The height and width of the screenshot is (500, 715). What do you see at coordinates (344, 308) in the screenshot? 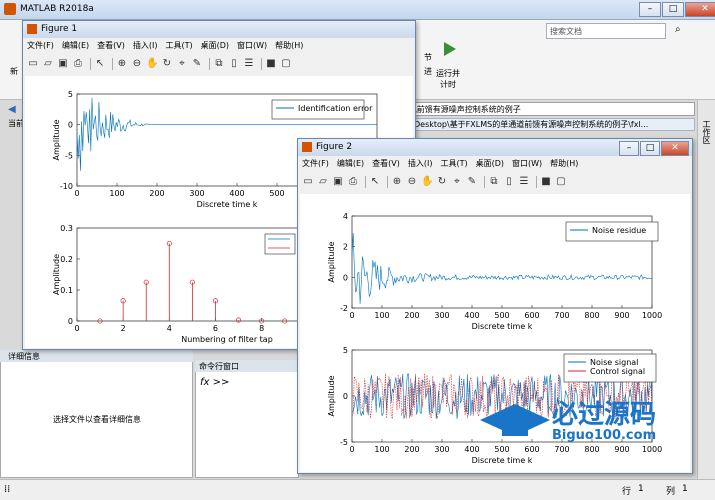
I see `y-tick-label: -2` at bounding box center [344, 308].